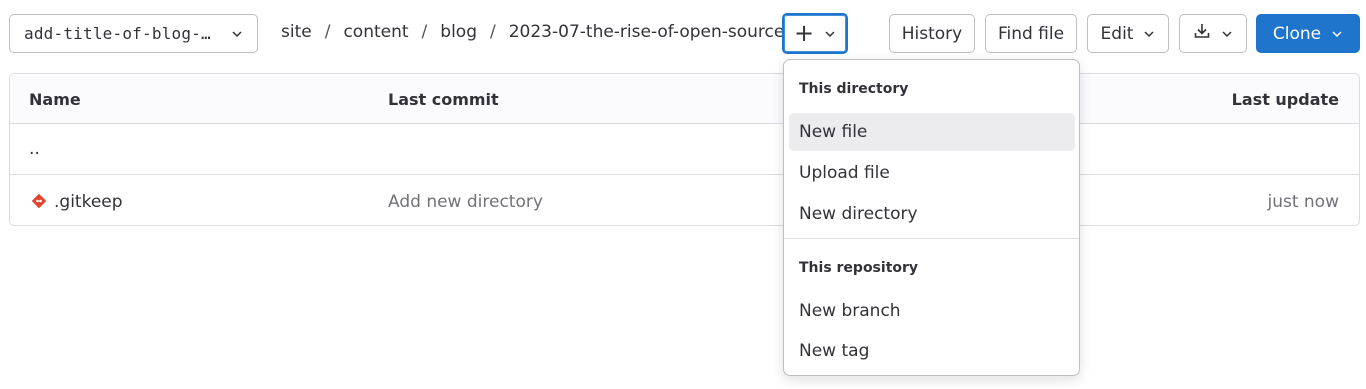  Describe the element at coordinates (859, 268) in the screenshot. I see `section-this-repository: This repository` at that location.